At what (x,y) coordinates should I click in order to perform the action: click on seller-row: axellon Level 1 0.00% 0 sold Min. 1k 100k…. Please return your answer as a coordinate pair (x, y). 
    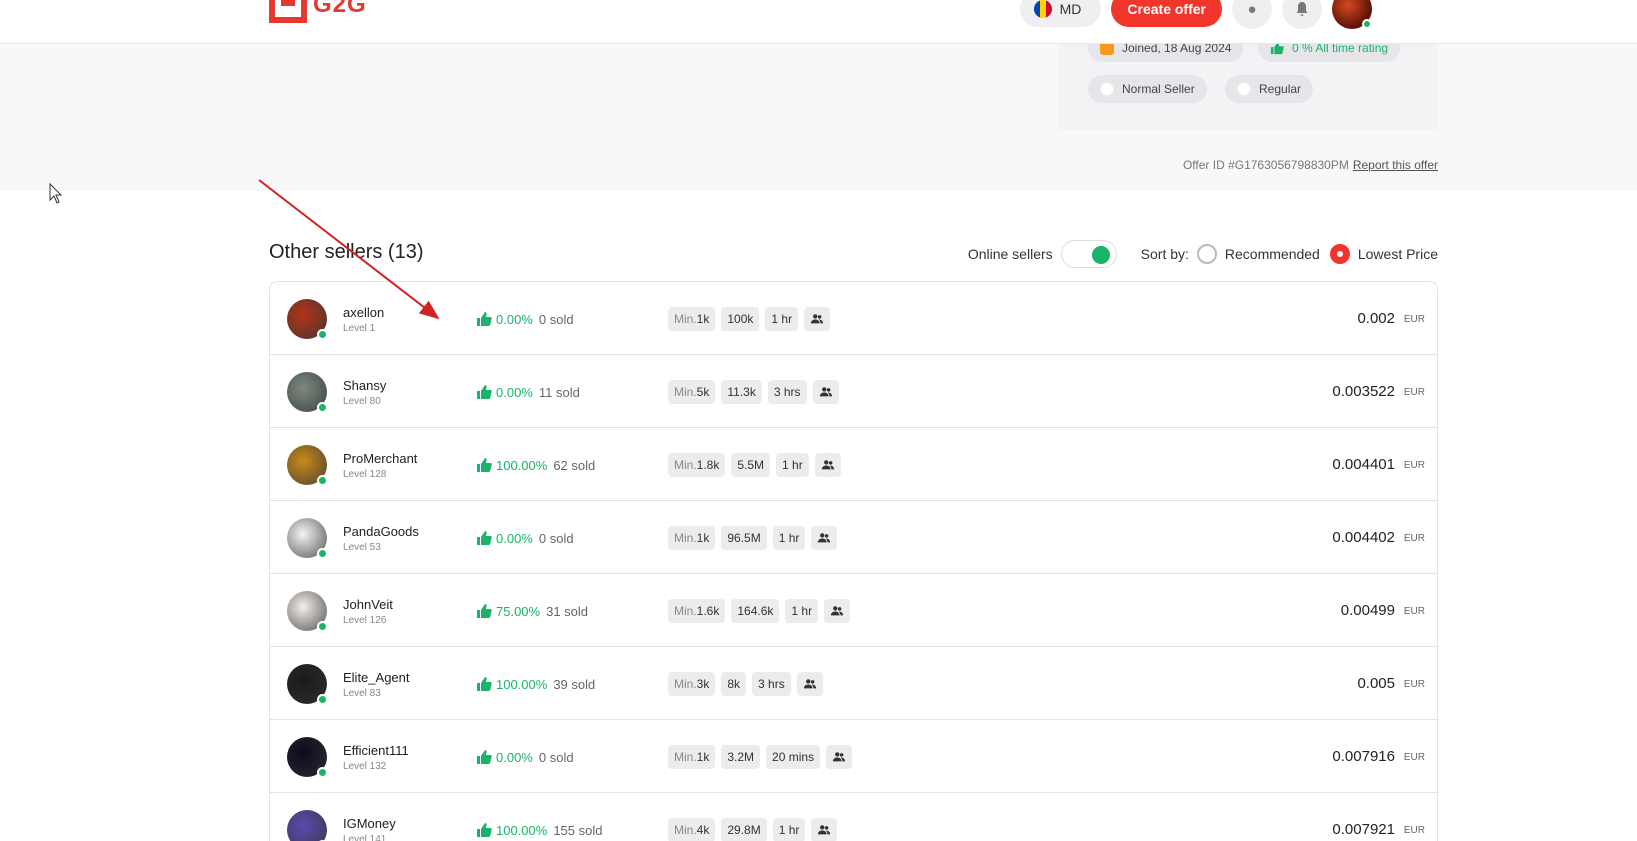
    Looking at the image, I should click on (853, 318).